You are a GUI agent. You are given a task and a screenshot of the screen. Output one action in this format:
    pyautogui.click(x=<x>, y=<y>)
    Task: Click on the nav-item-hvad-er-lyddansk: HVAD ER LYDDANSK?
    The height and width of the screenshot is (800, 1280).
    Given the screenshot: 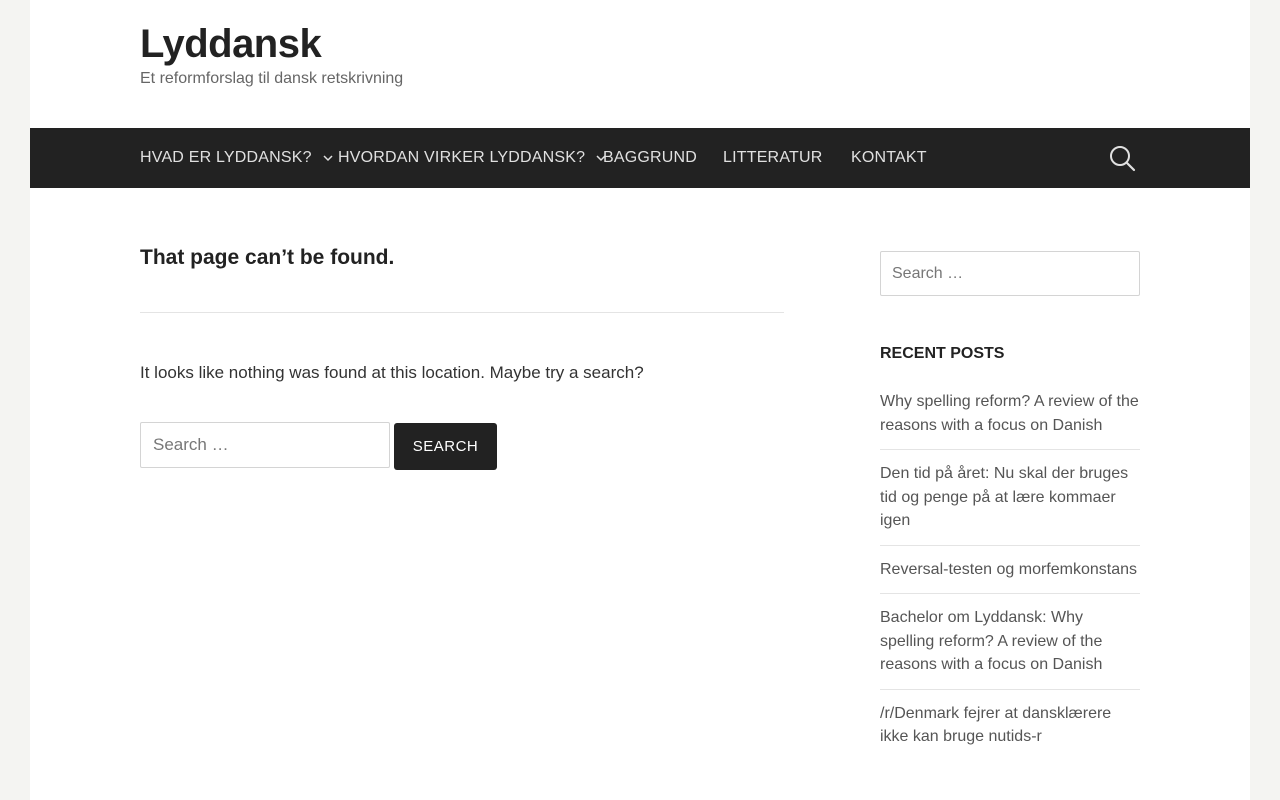 What is the action you would take?
    pyautogui.click(x=237, y=158)
    